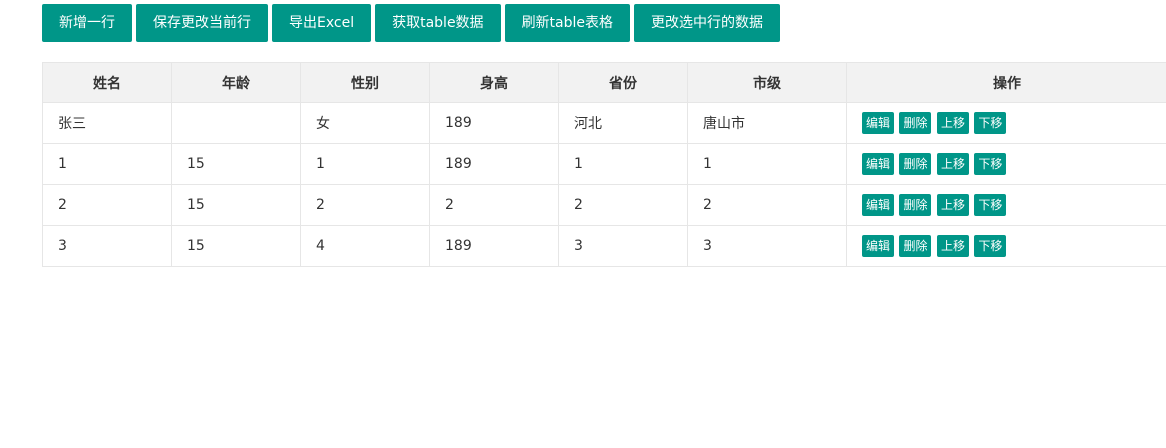 Image resolution: width=1166 pixels, height=448 pixels. What do you see at coordinates (623, 246) in the screenshot?
I see `cell-province: 3` at bounding box center [623, 246].